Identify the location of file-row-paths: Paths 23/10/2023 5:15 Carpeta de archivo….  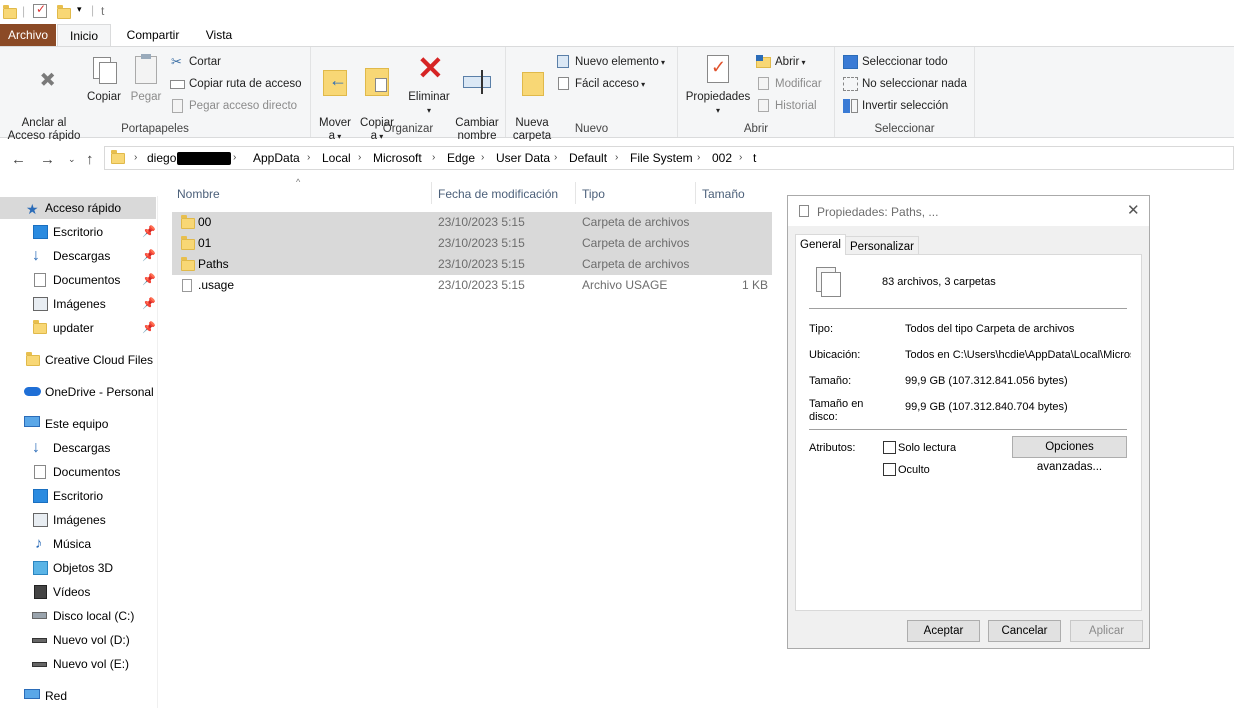
(472, 264).